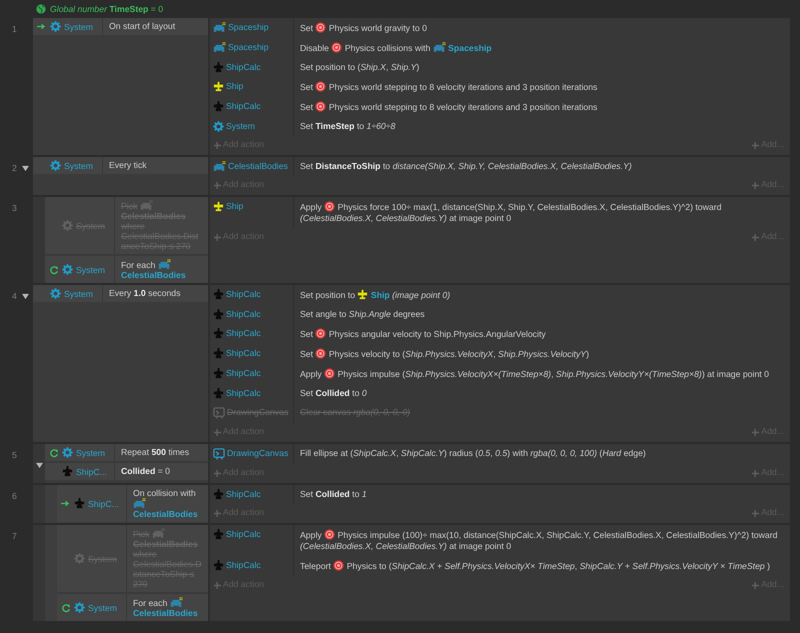  I want to click on object-name: Ship, so click(235, 206).